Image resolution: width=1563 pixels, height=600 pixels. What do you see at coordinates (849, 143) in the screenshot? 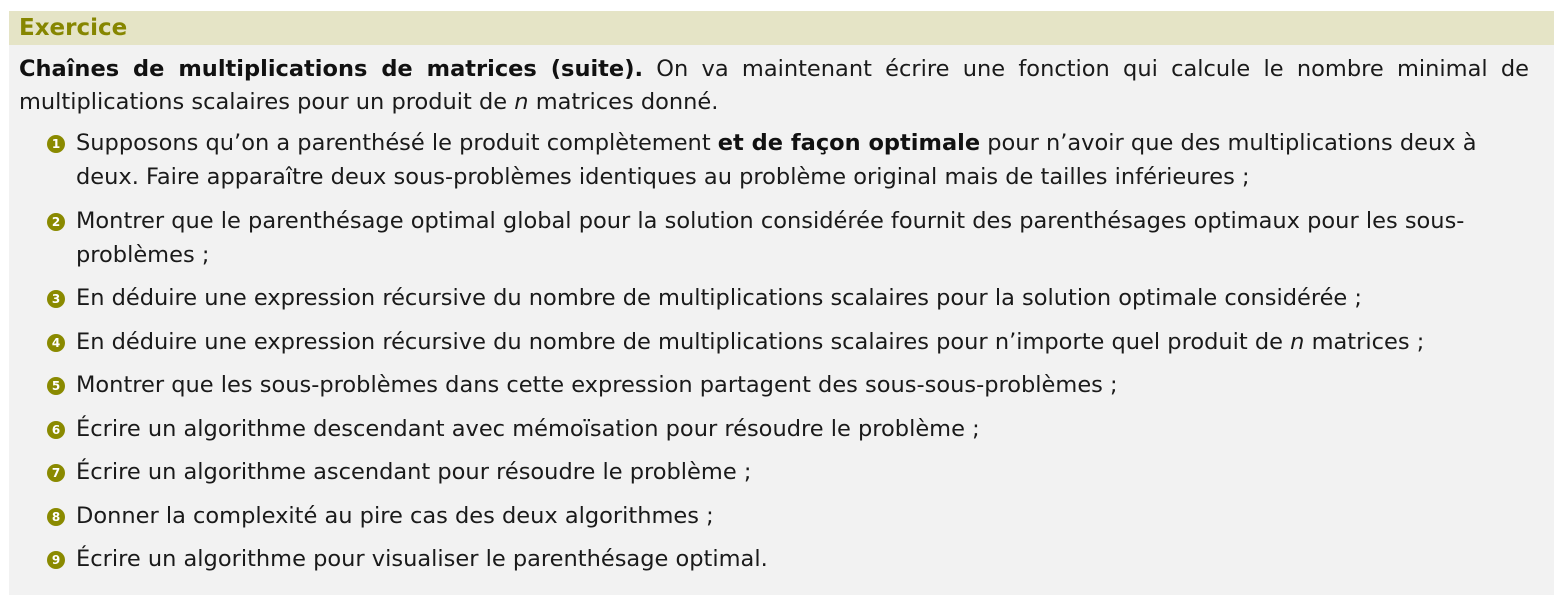
I see `item-bold-text: et de façon optimale` at bounding box center [849, 143].